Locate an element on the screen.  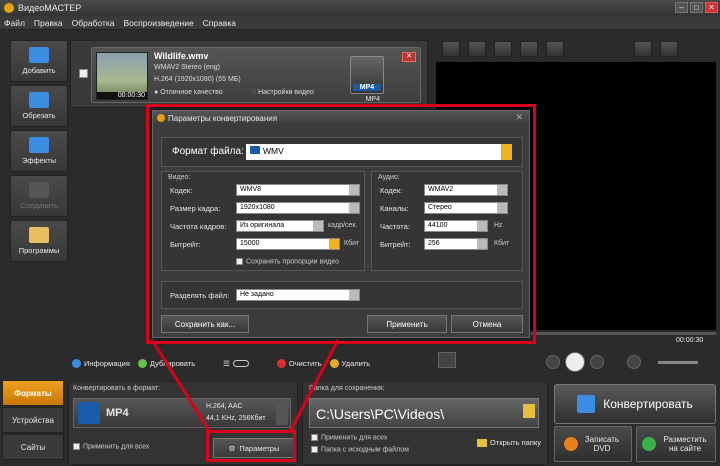
file-name: Wildlife.wmv is located at coordinates (181, 56).